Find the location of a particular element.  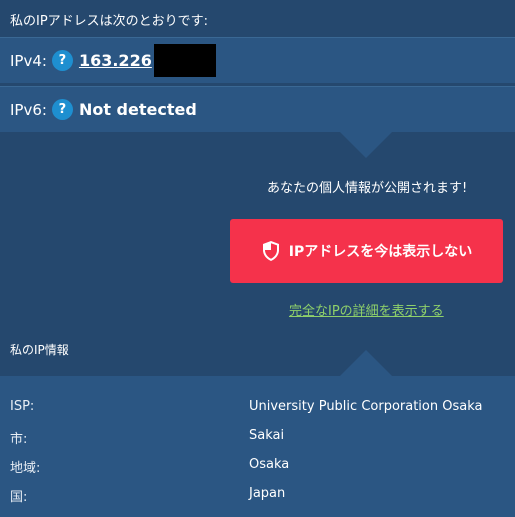

ipv4-address-link: 163.226 is located at coordinates (115, 60).